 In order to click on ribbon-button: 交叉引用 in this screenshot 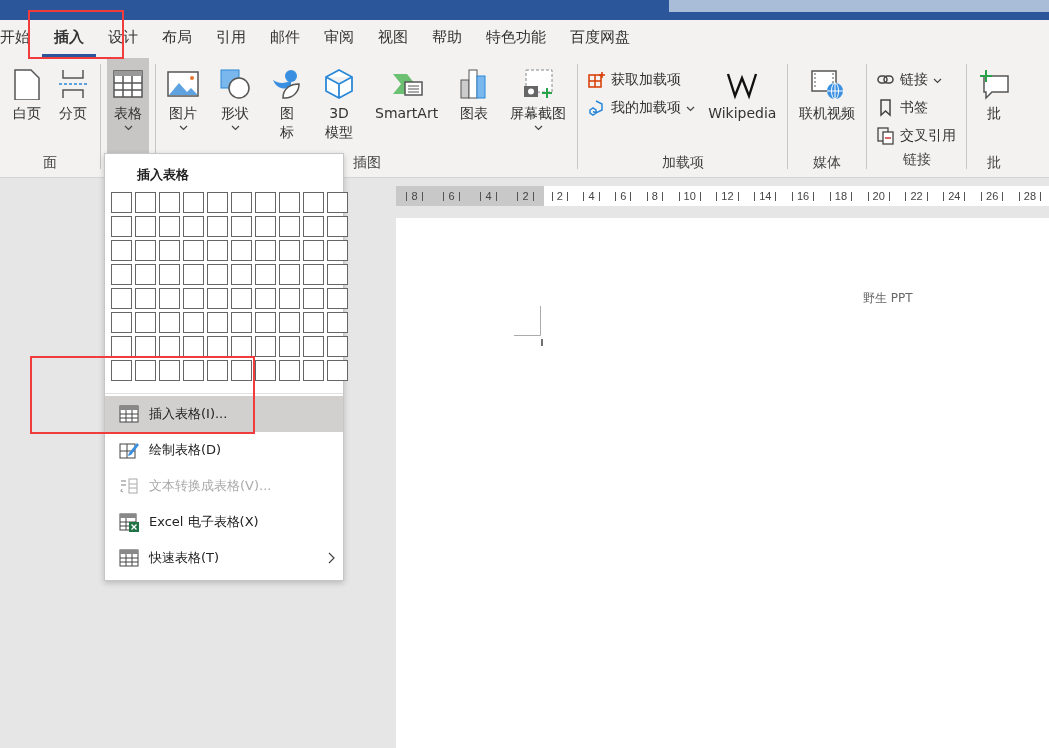, I will do `click(917, 136)`.